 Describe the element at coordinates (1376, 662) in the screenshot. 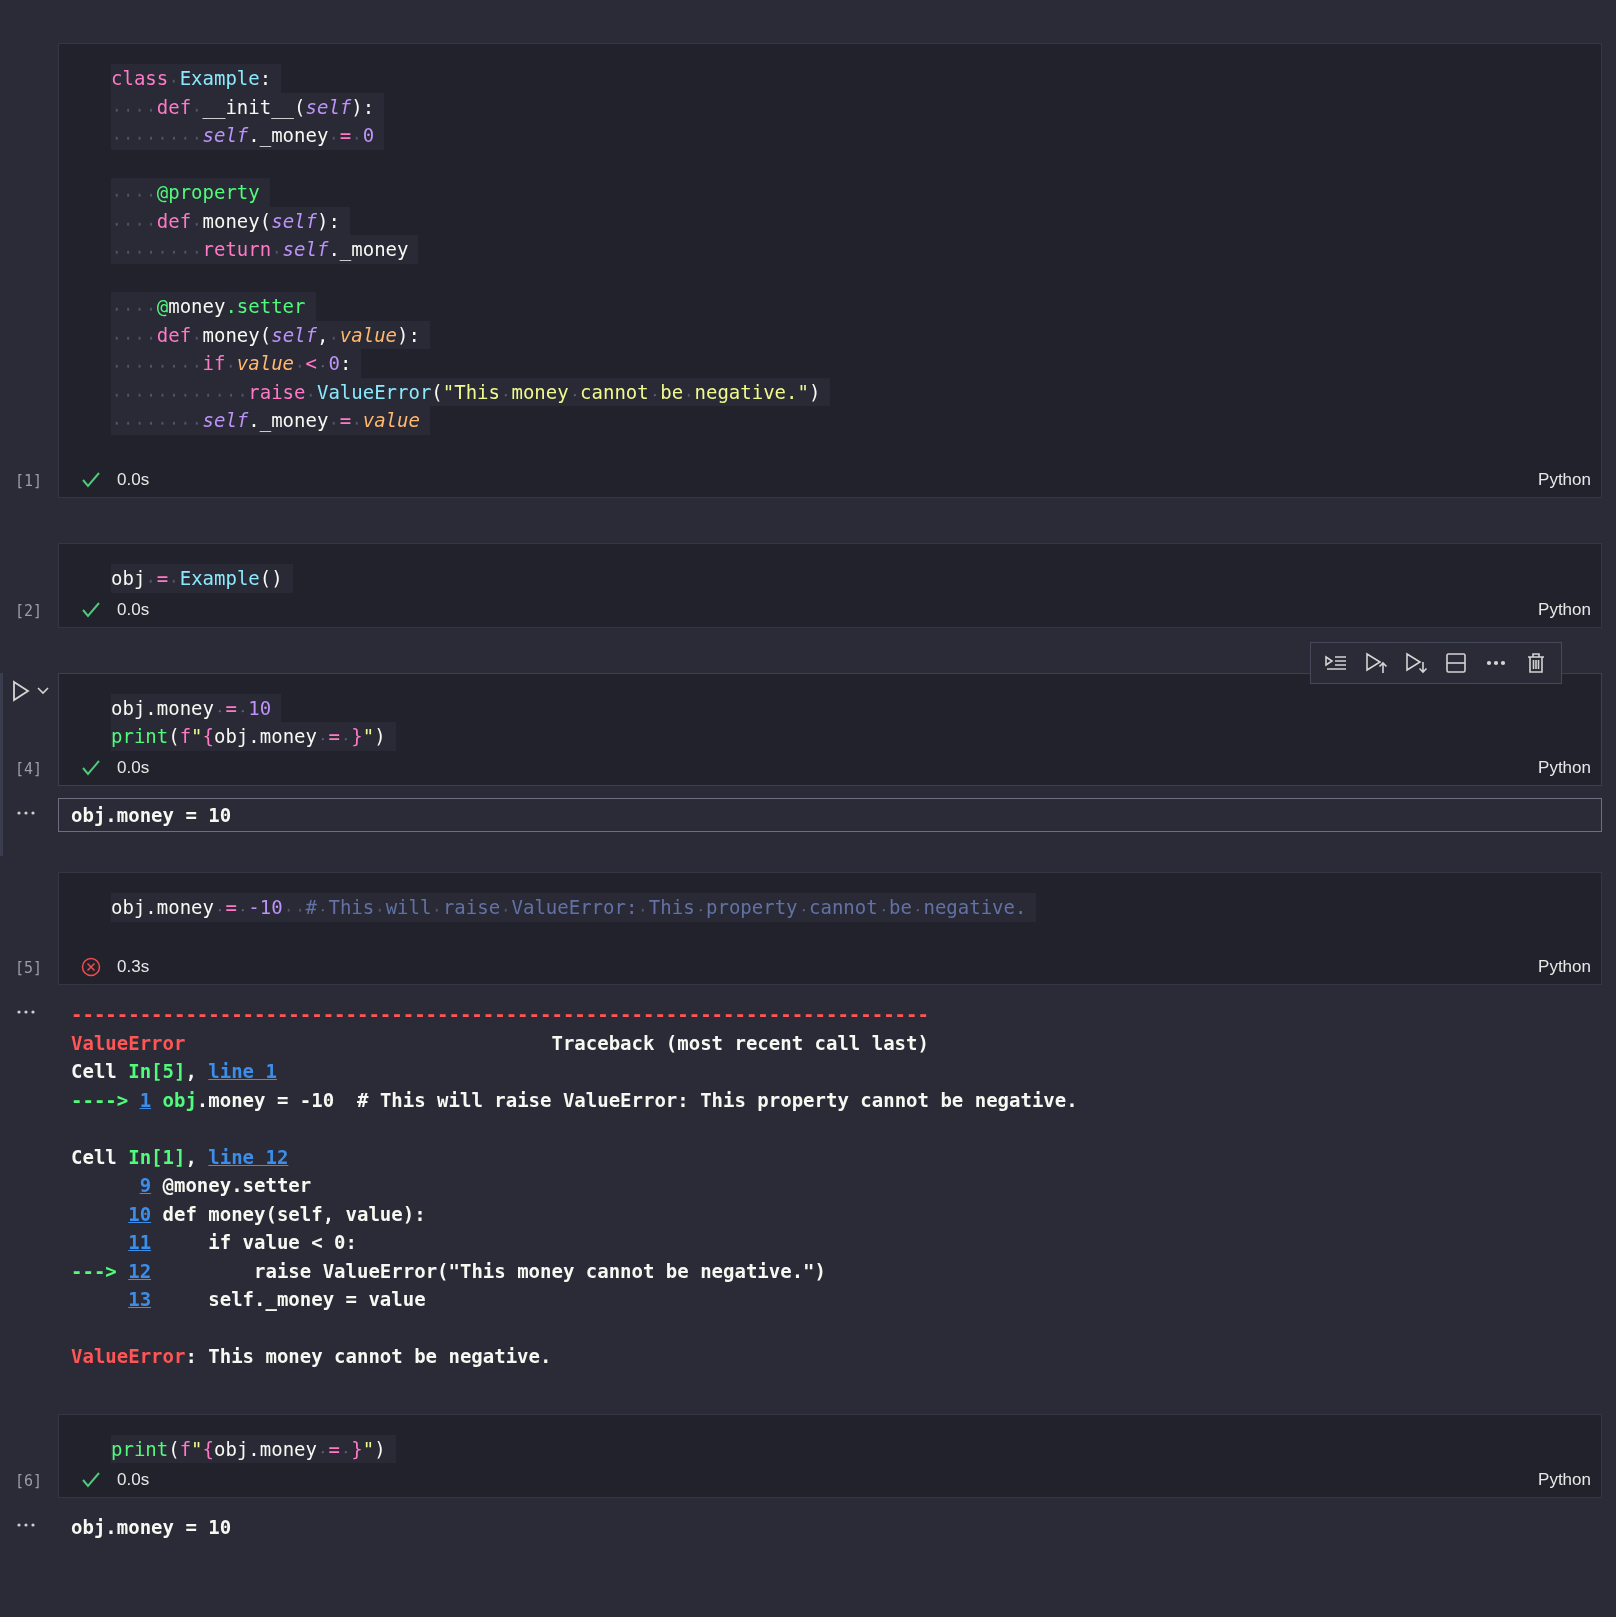

I see `run-above-icon` at that location.